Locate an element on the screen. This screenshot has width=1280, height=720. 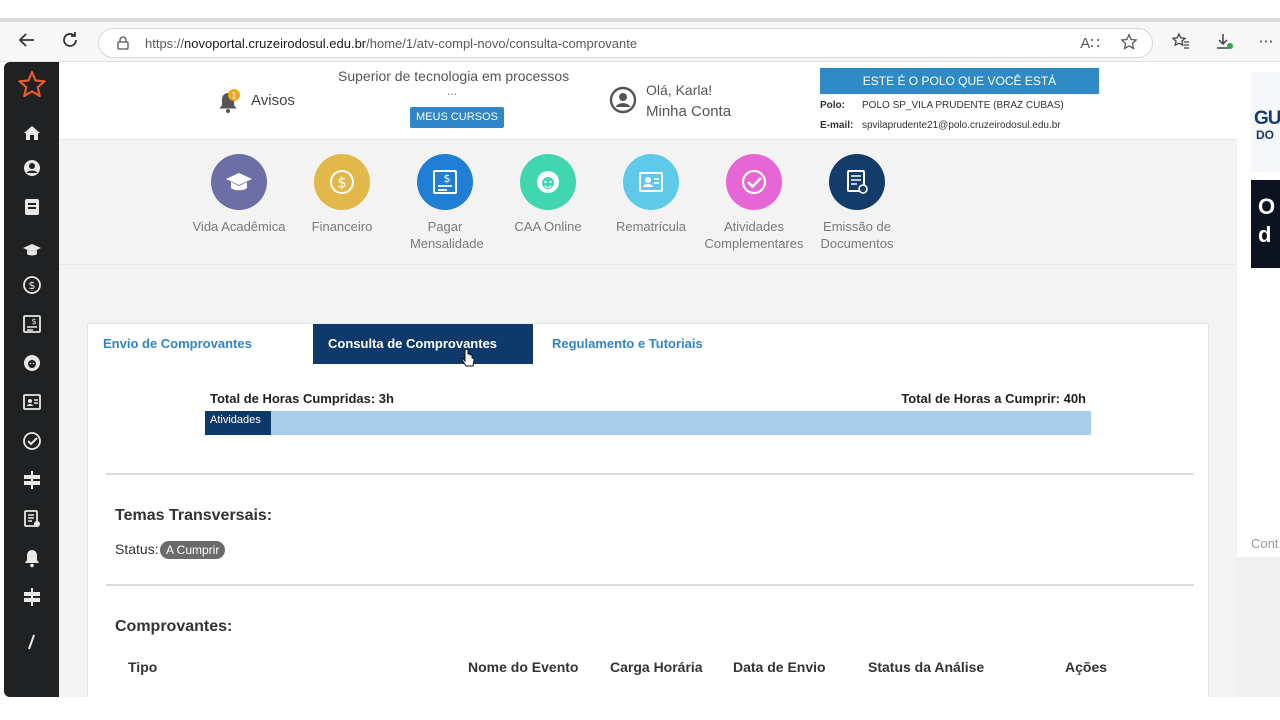
back-button is located at coordinates (27, 42).